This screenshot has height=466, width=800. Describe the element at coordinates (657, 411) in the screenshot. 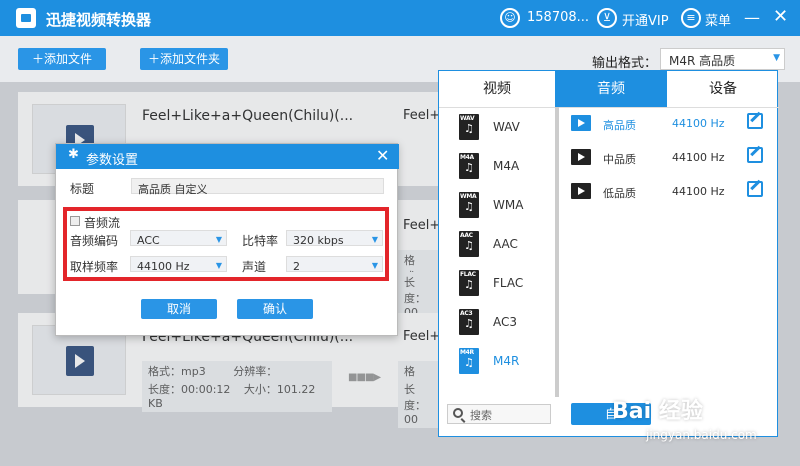

I see `baidu-watermark: Bai 经验` at that location.